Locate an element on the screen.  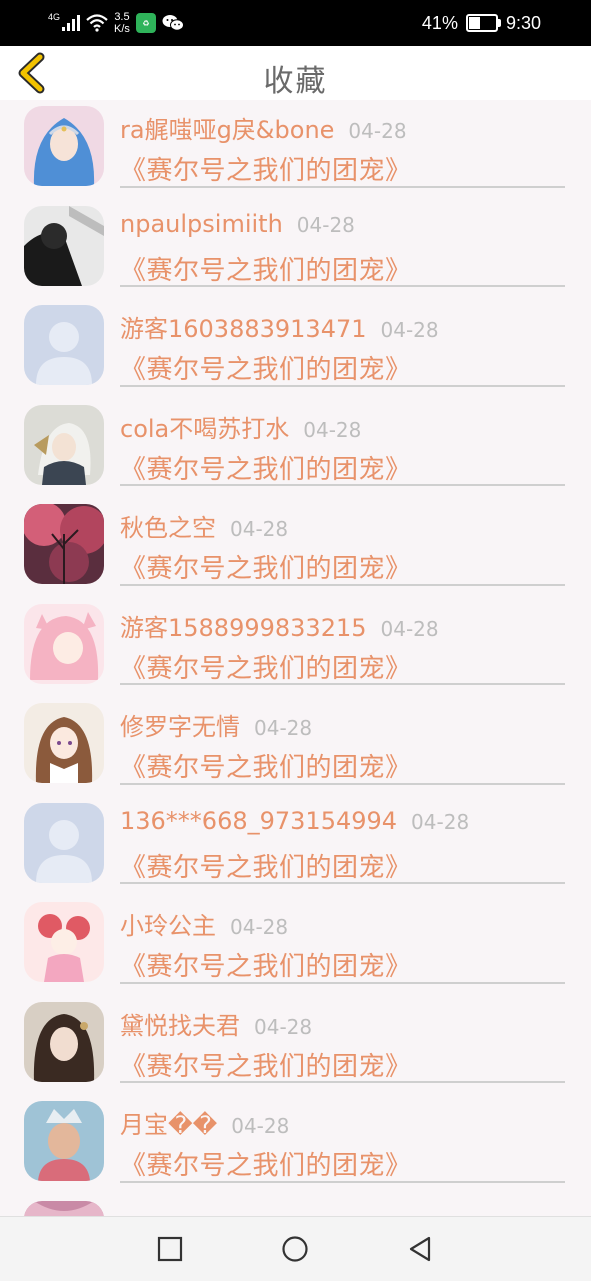
avatar-bw-figure is located at coordinates (64, 245).